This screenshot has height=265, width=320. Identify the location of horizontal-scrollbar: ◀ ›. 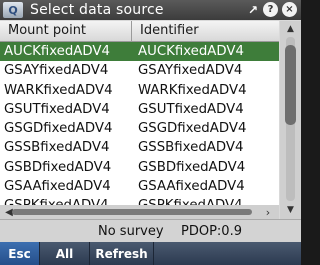
(139, 212).